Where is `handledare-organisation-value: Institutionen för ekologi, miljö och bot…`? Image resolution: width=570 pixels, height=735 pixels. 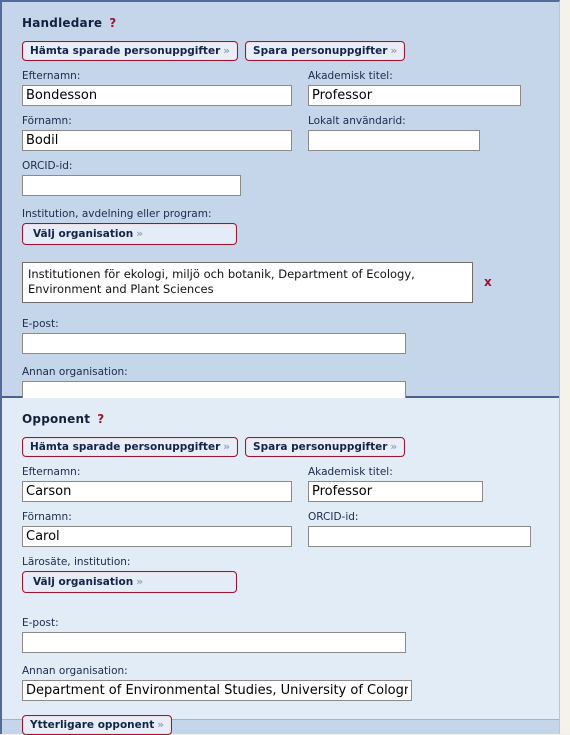 handledare-organisation-value: Institutionen för ekologi, miljö och bot… is located at coordinates (247, 282).